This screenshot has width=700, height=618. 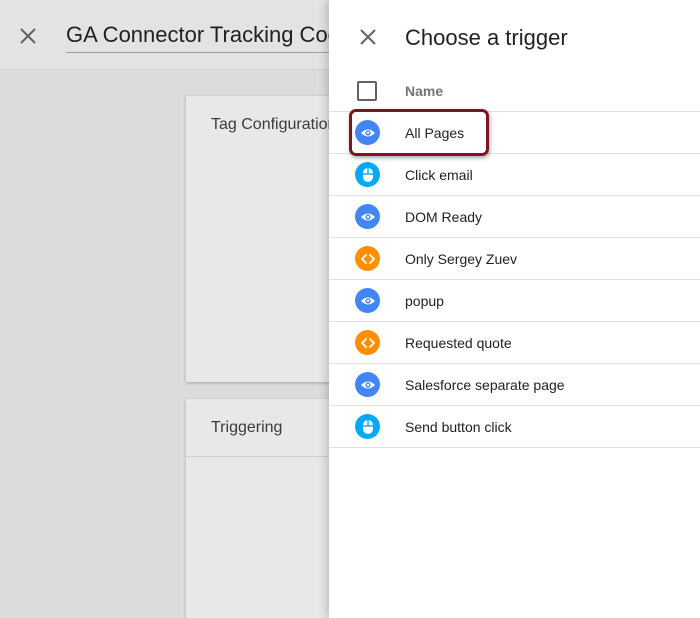 What do you see at coordinates (485, 385) in the screenshot?
I see `trigger-name: Salesforce separate page` at bounding box center [485, 385].